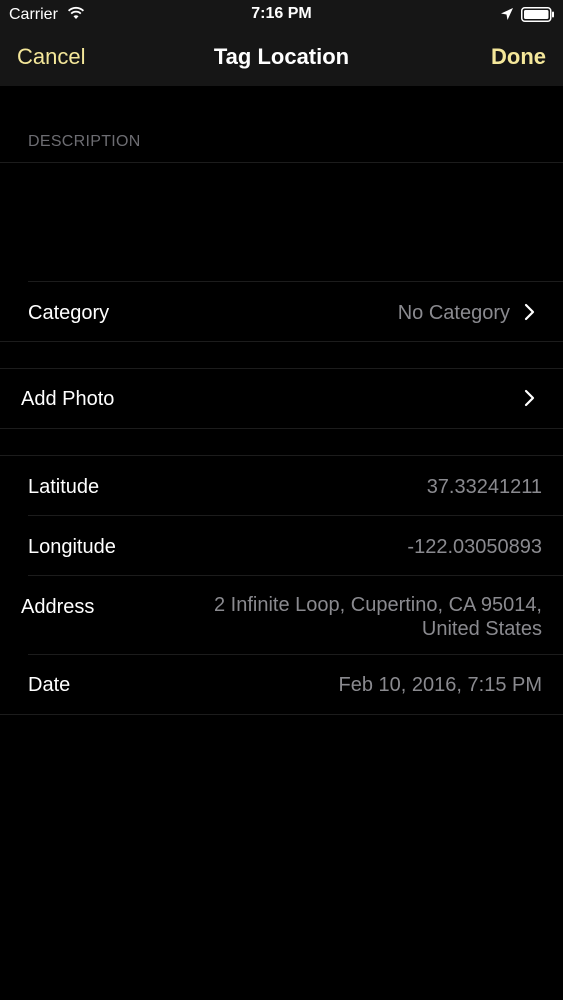 This screenshot has height=1000, width=563. Describe the element at coordinates (537, 14) in the screenshot. I see `battery-icon` at that location.